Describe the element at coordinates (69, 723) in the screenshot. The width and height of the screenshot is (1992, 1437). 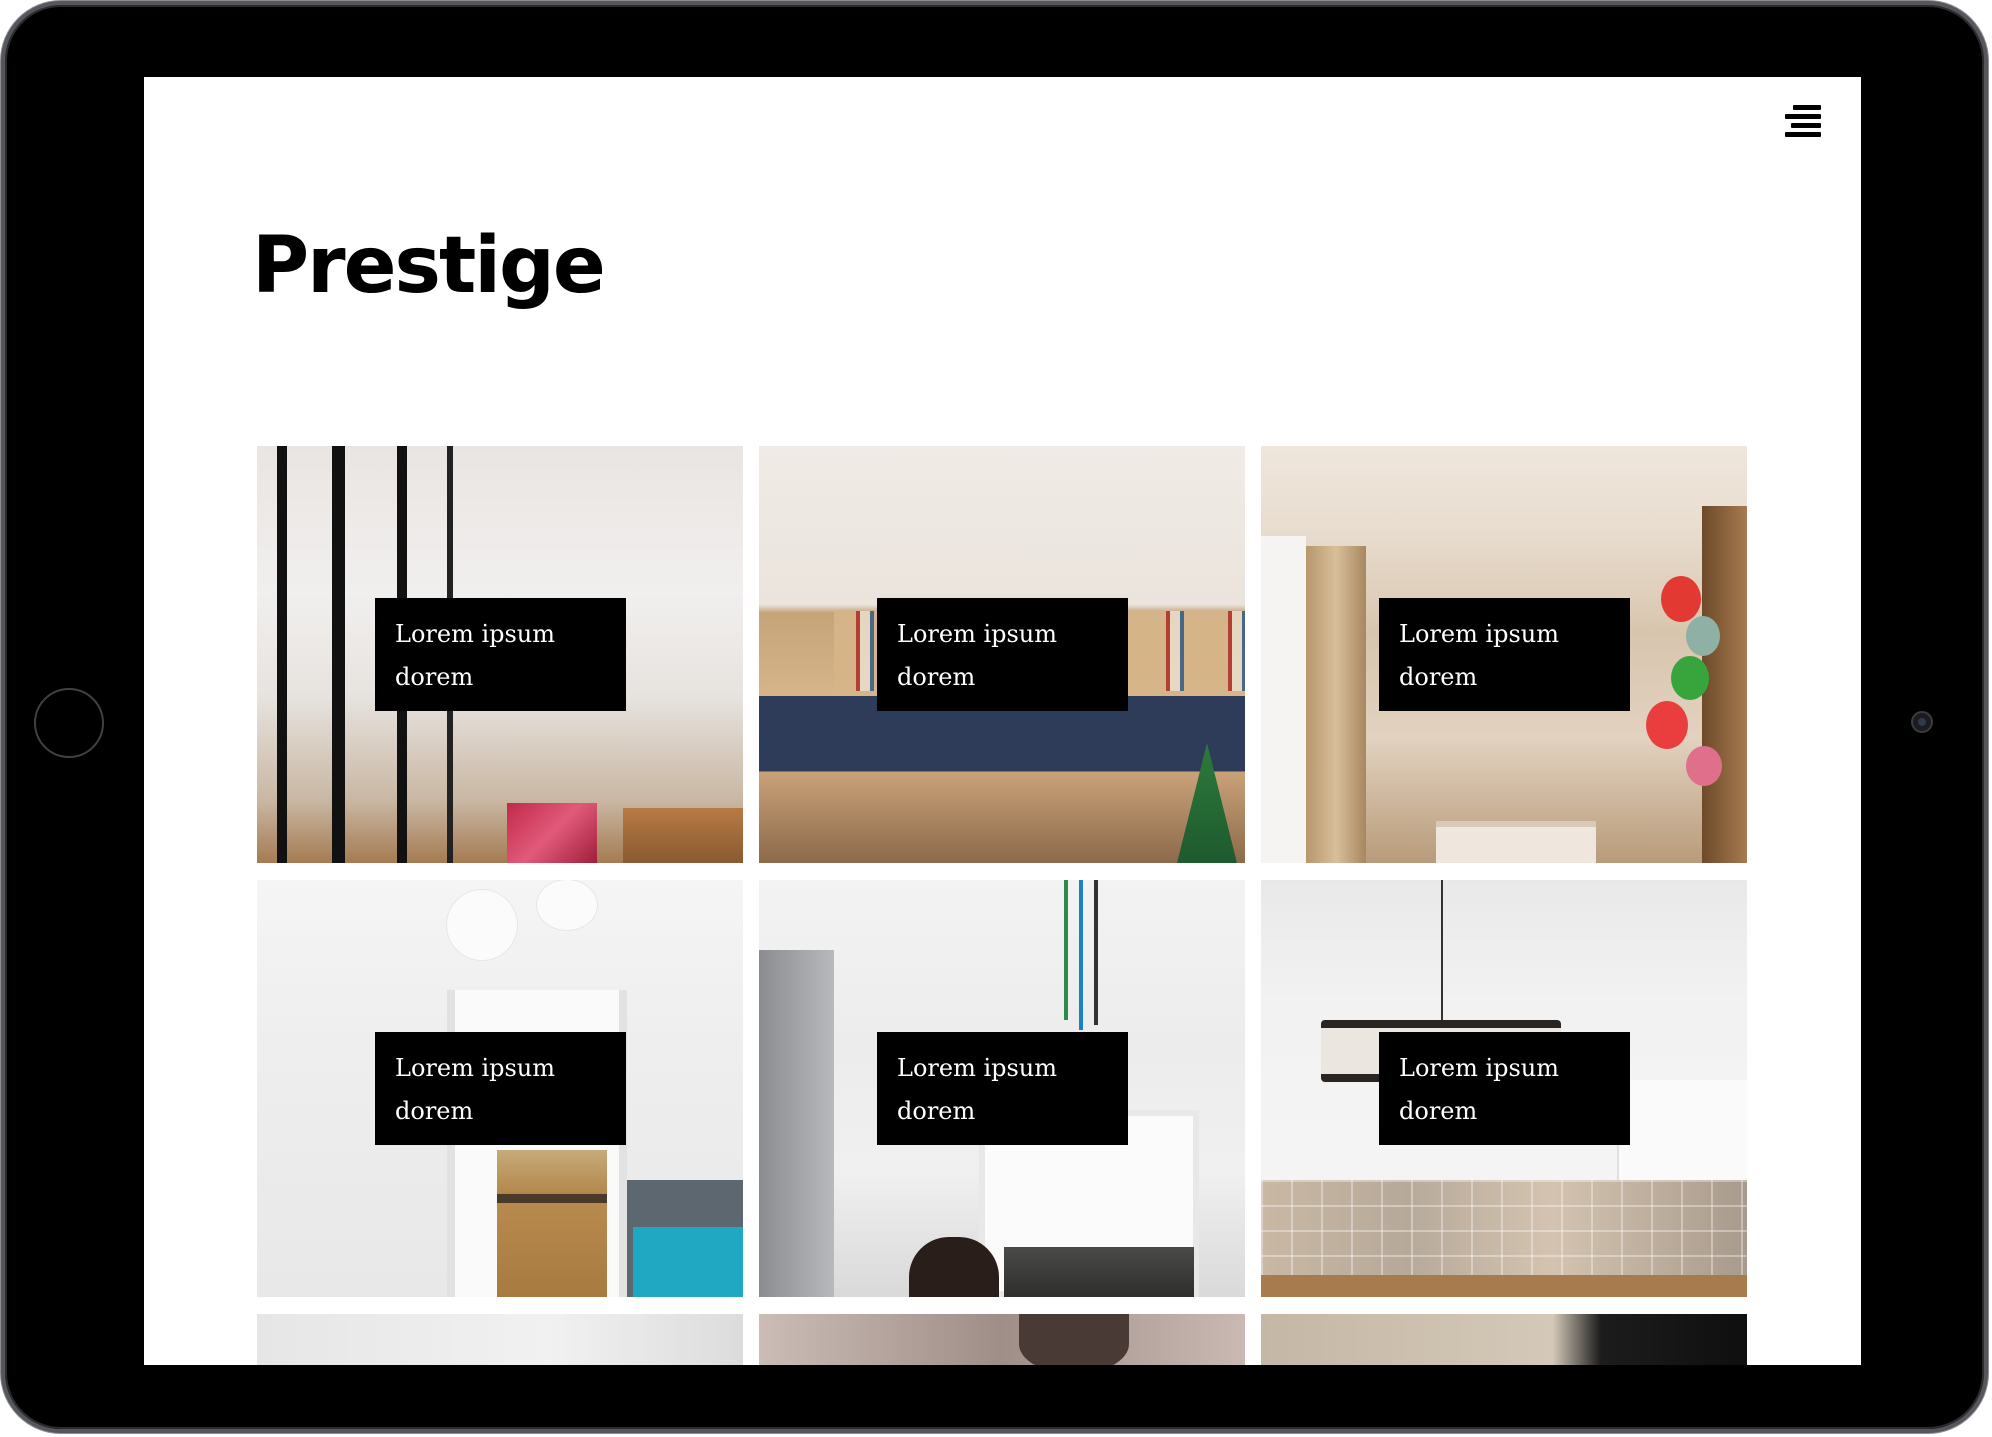
I see `home-button` at that location.